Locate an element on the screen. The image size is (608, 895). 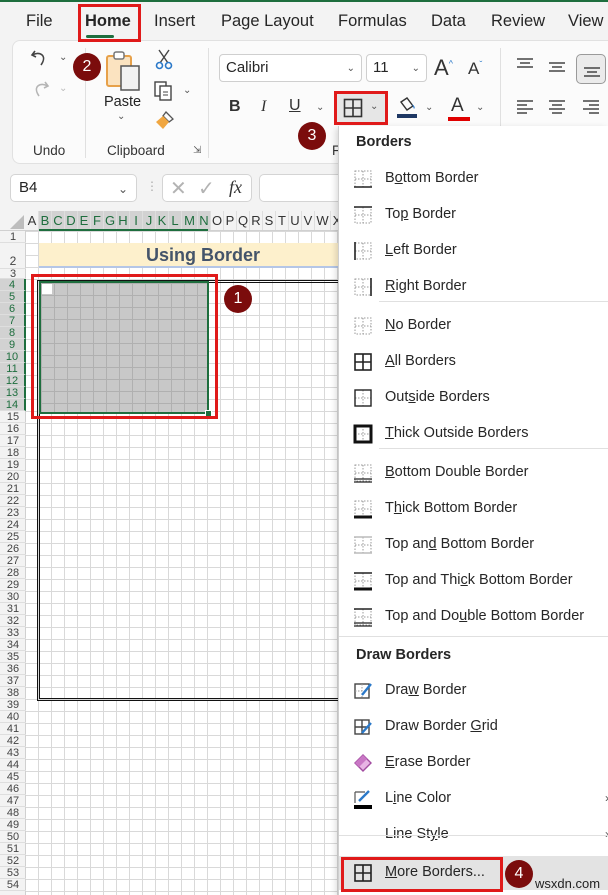
menu-item-bottom-double-border: Bottom Double Border is located at coordinates (473, 473).